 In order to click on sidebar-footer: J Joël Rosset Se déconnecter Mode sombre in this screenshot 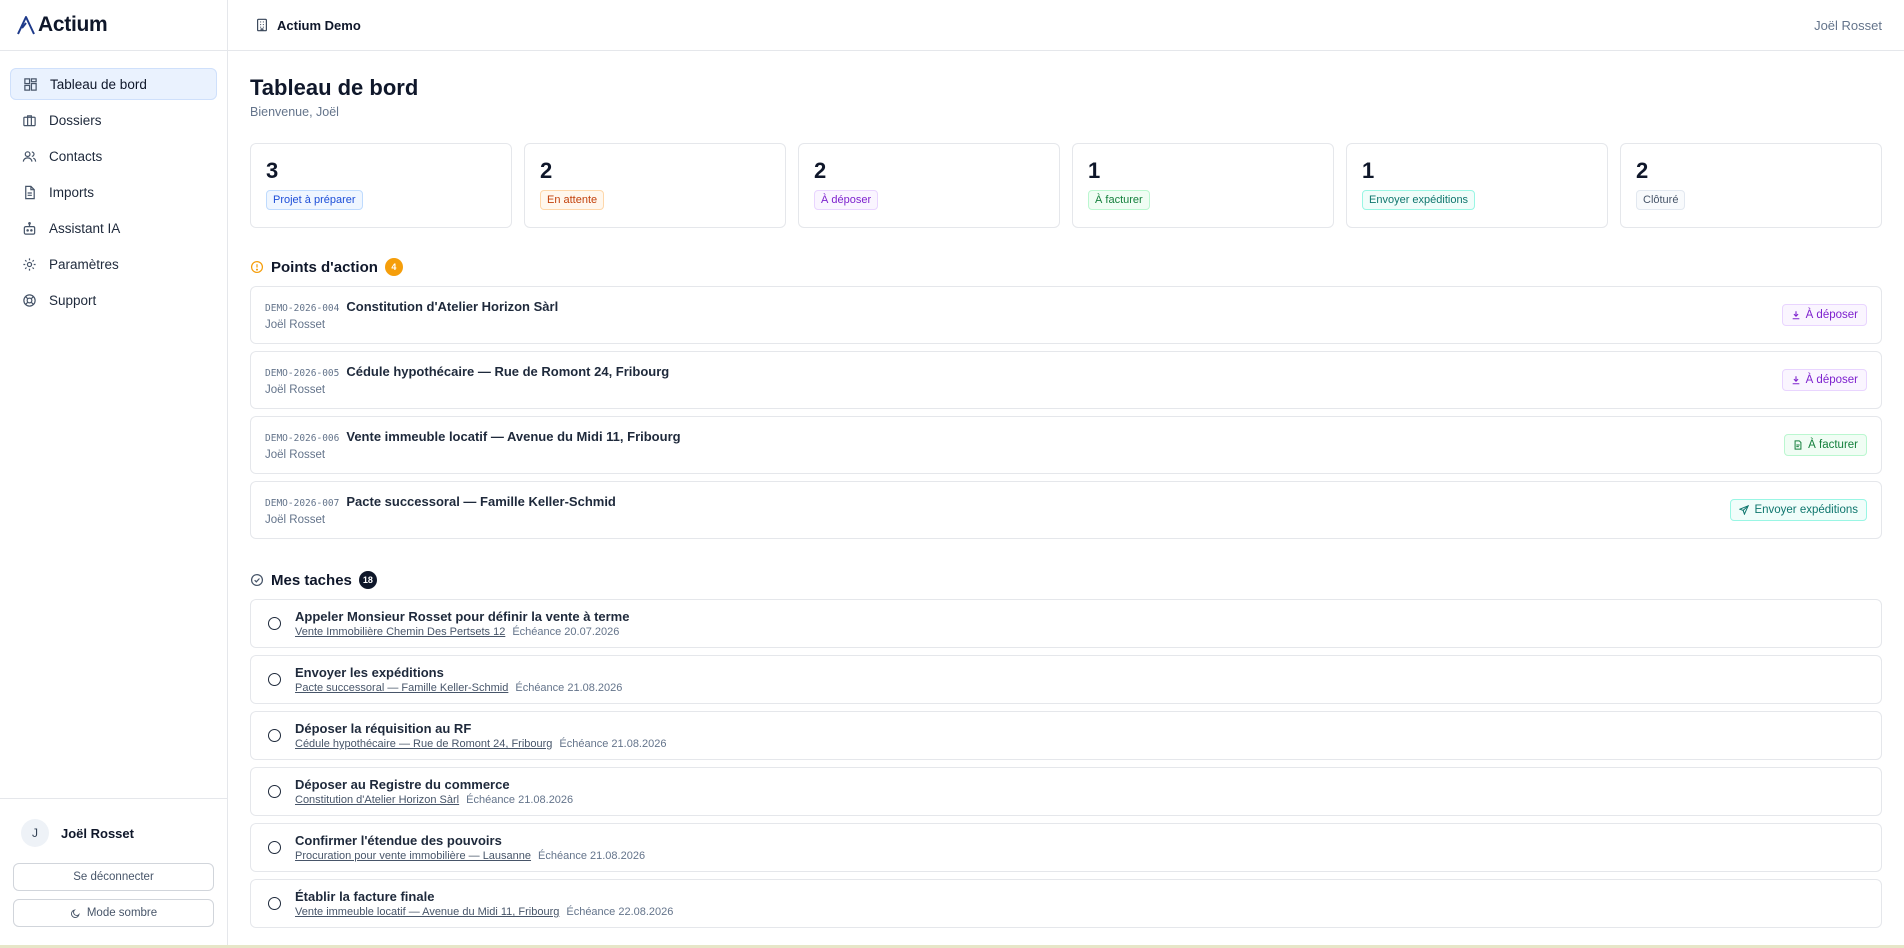, I will do `click(113, 871)`.